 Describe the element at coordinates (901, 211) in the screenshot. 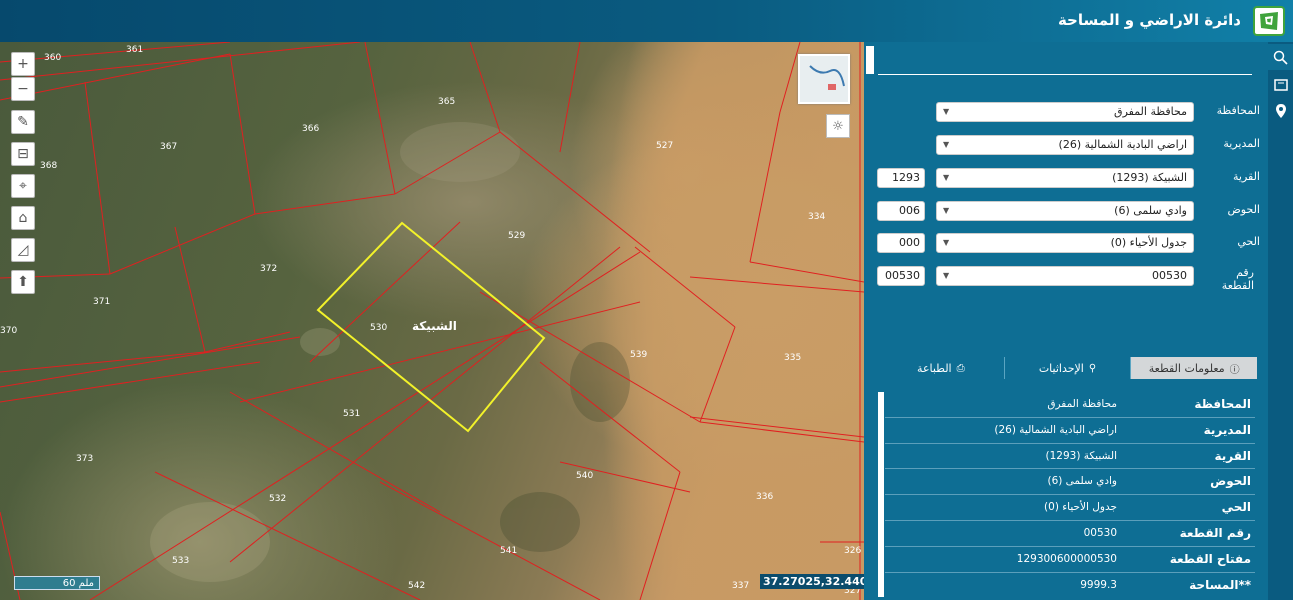

I see `basin-code-input: 006` at that location.